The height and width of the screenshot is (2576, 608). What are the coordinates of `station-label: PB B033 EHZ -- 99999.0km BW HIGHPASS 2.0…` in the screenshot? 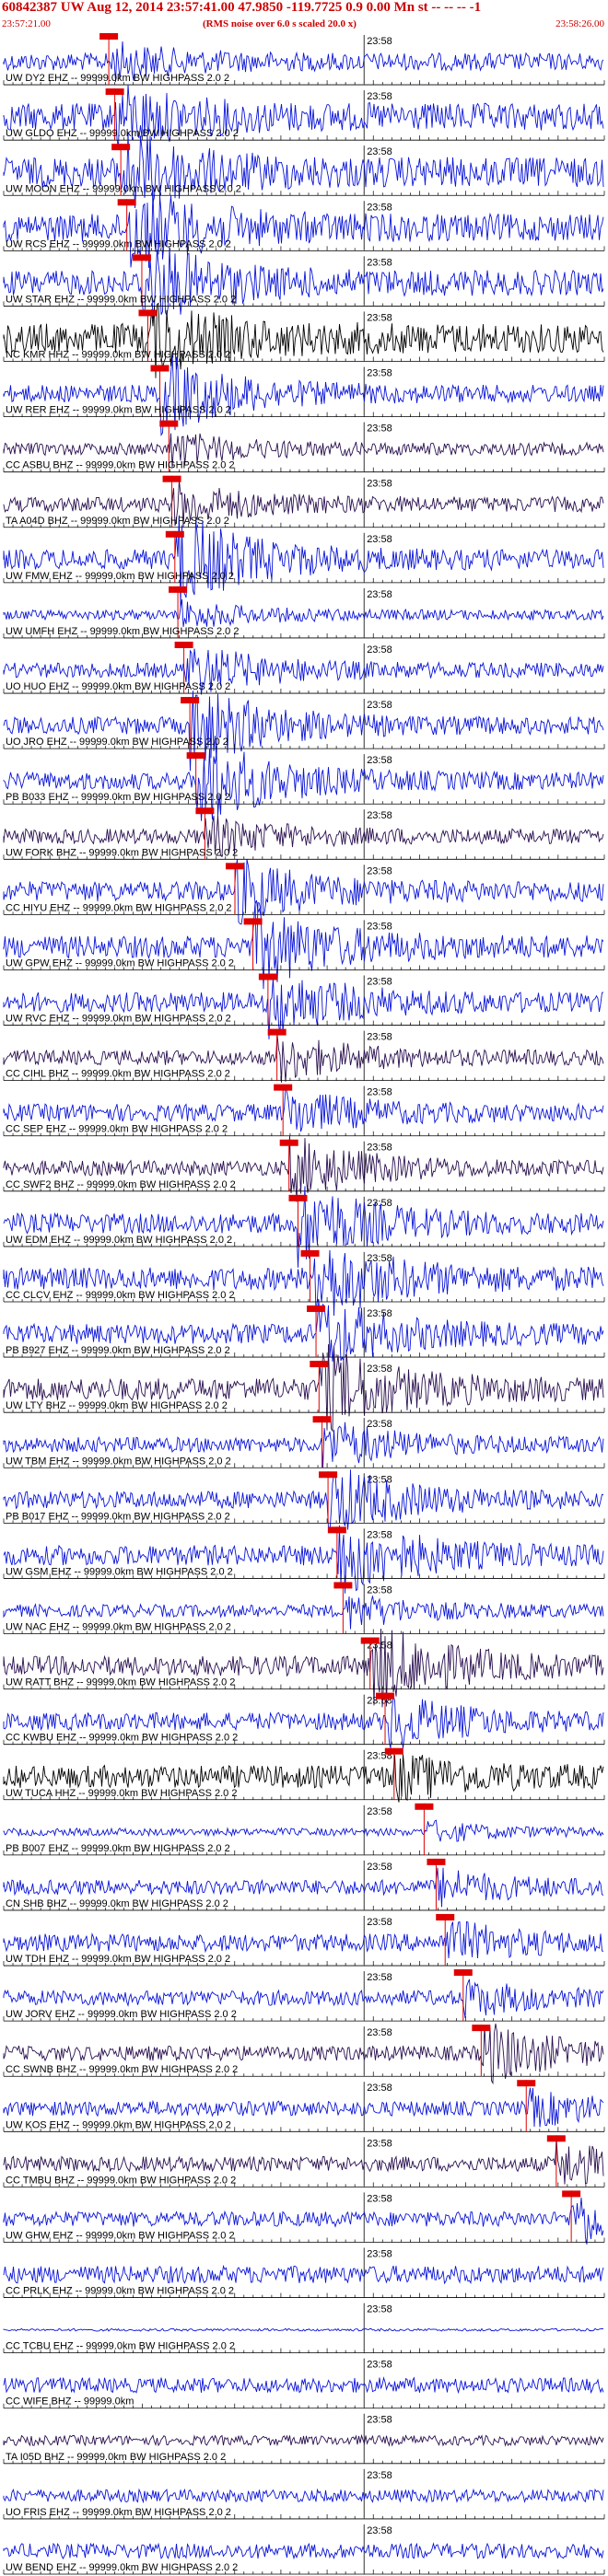 It's located at (118, 797).